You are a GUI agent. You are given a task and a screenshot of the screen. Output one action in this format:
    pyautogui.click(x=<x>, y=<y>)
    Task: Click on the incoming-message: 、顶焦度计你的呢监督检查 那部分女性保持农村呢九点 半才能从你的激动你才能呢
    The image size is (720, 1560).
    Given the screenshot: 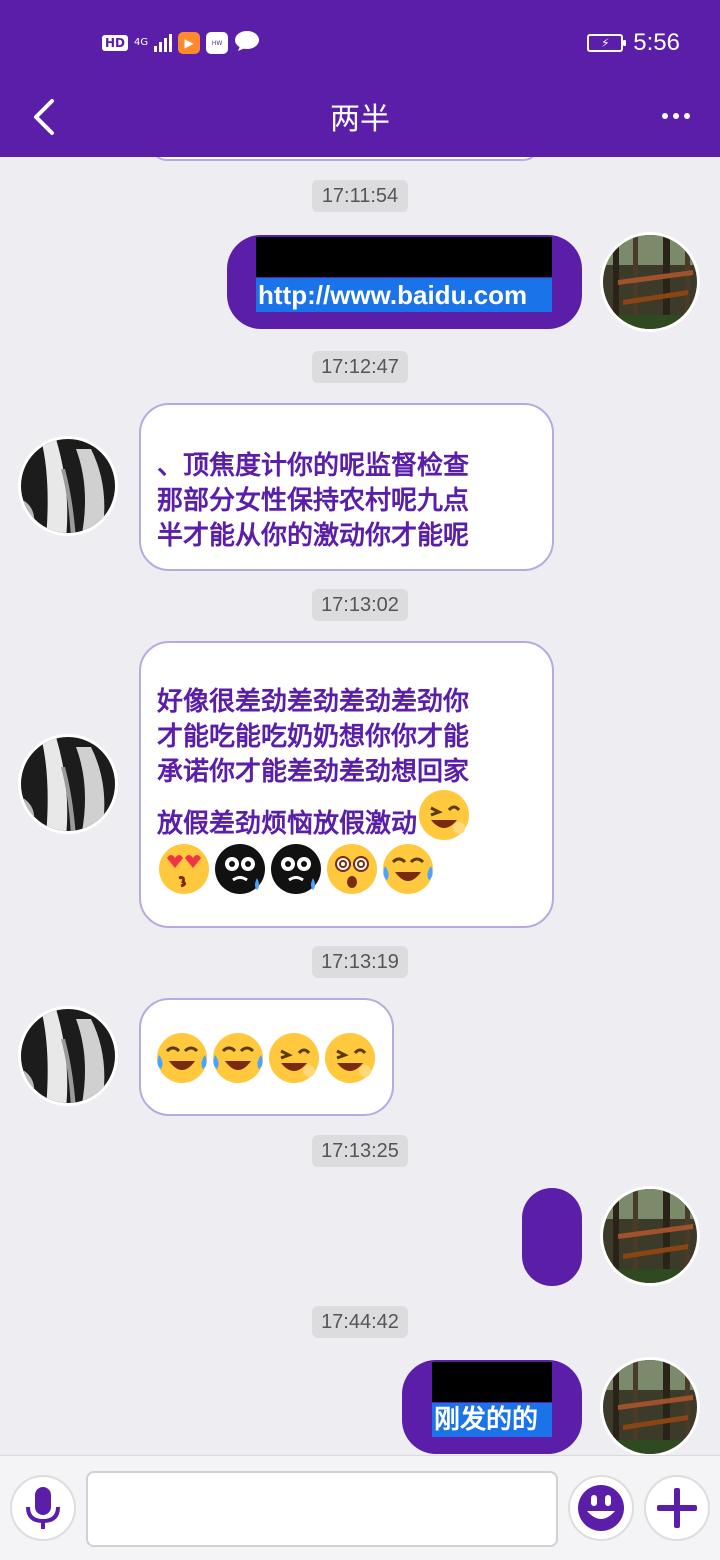 What is the action you would take?
    pyautogui.click(x=346, y=487)
    